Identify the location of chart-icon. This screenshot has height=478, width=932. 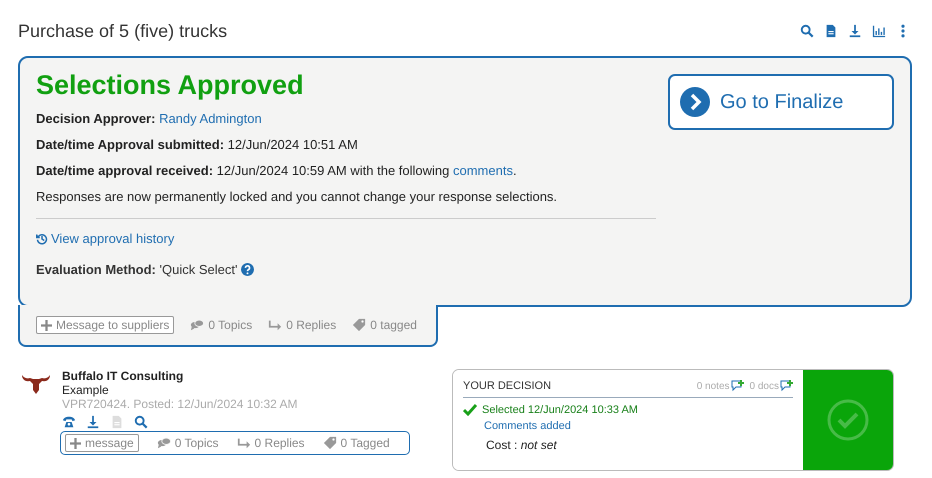
(879, 31).